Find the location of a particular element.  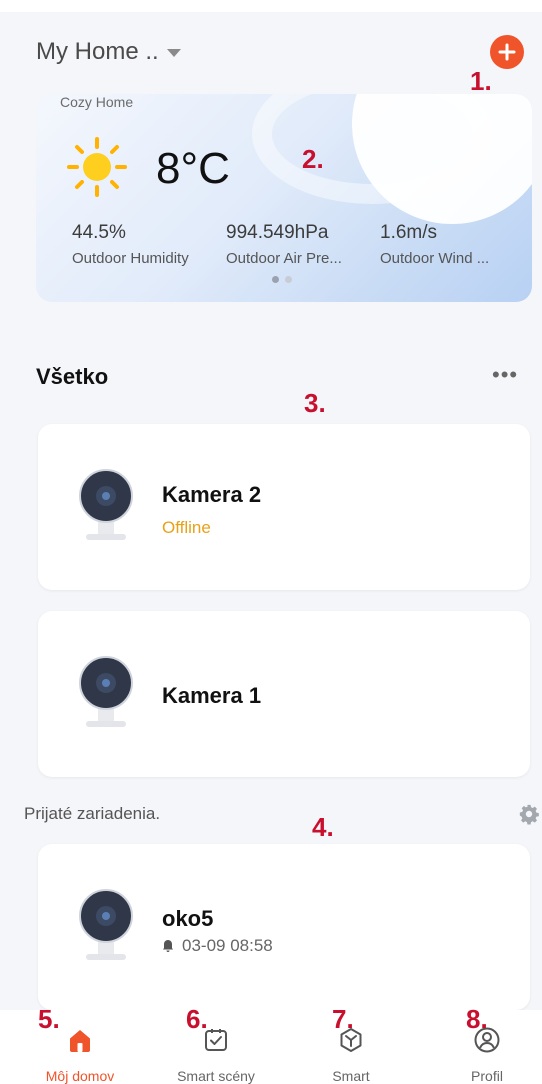

home-icon is located at coordinates (80, 1041).